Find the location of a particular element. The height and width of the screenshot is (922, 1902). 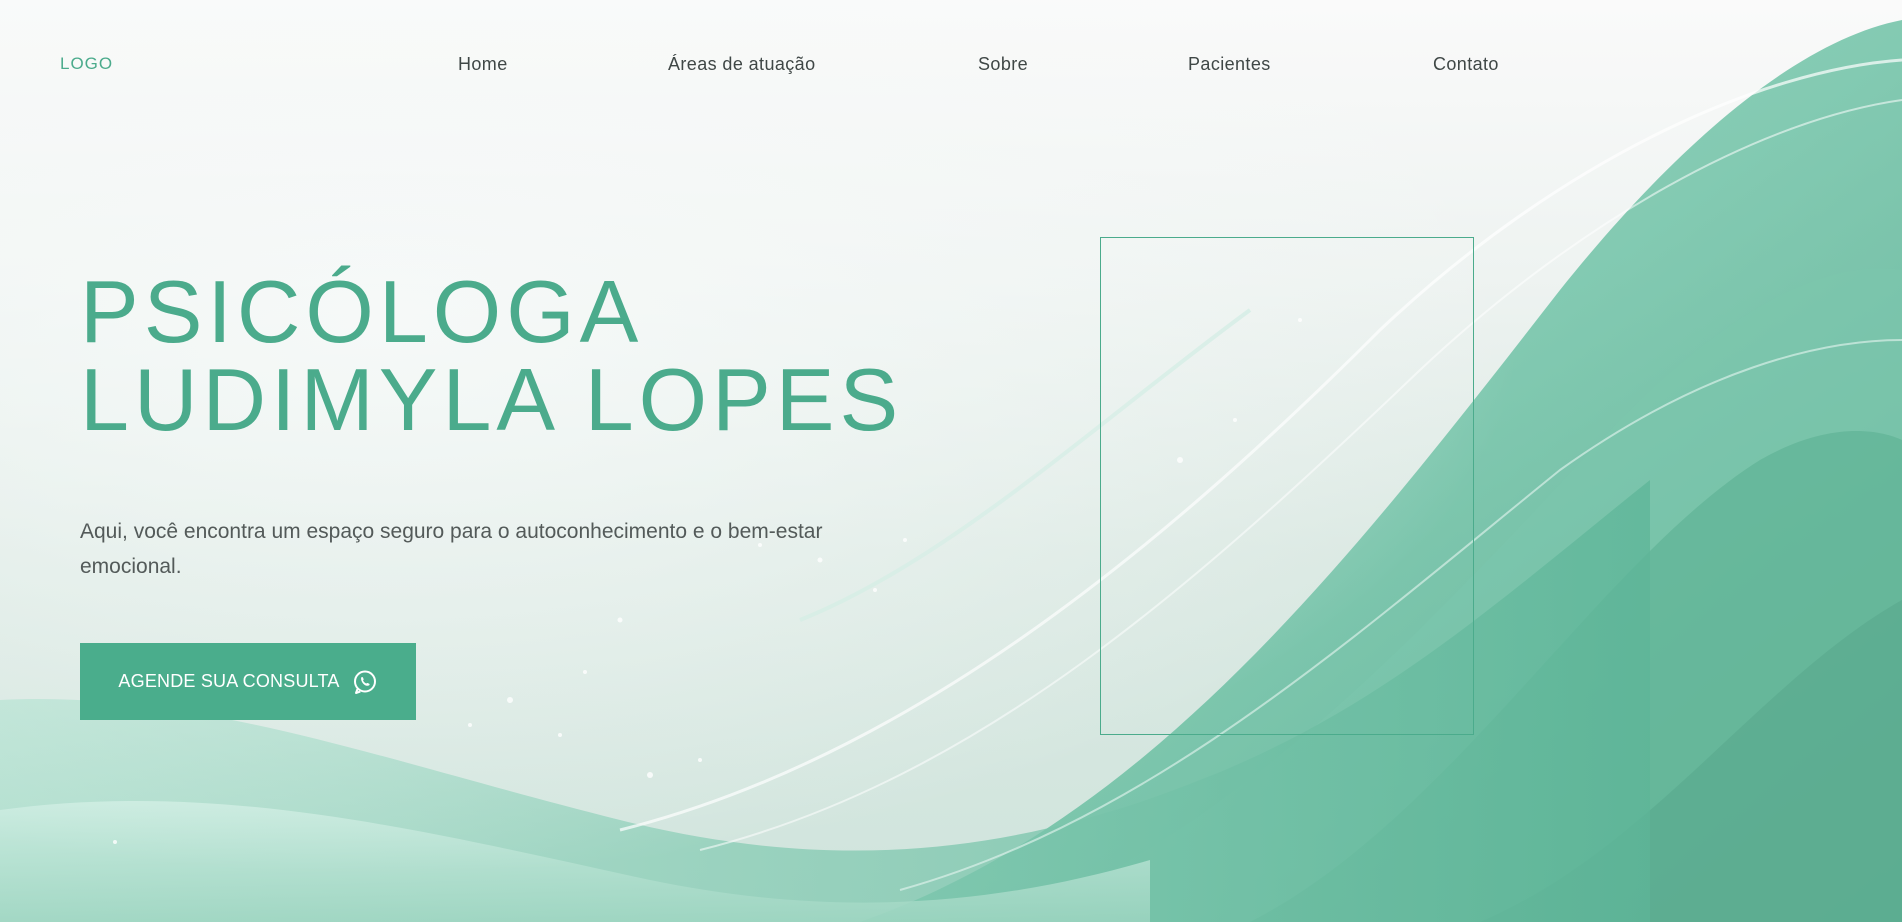

schedule-consultation-button: AGENDE SUA CONSULTA is located at coordinates (248, 681).